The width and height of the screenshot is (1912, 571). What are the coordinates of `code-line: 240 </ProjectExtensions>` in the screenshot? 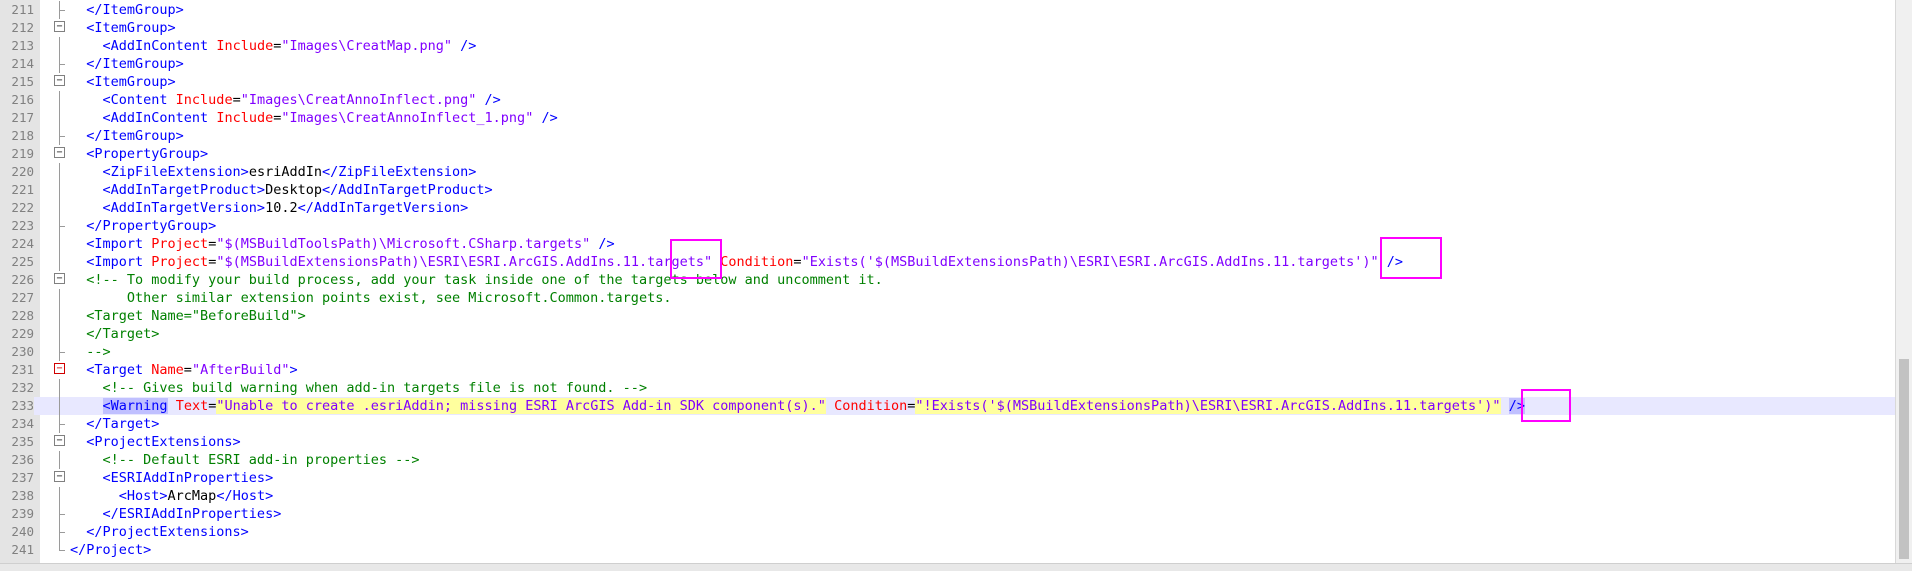 It's located at (947, 532).